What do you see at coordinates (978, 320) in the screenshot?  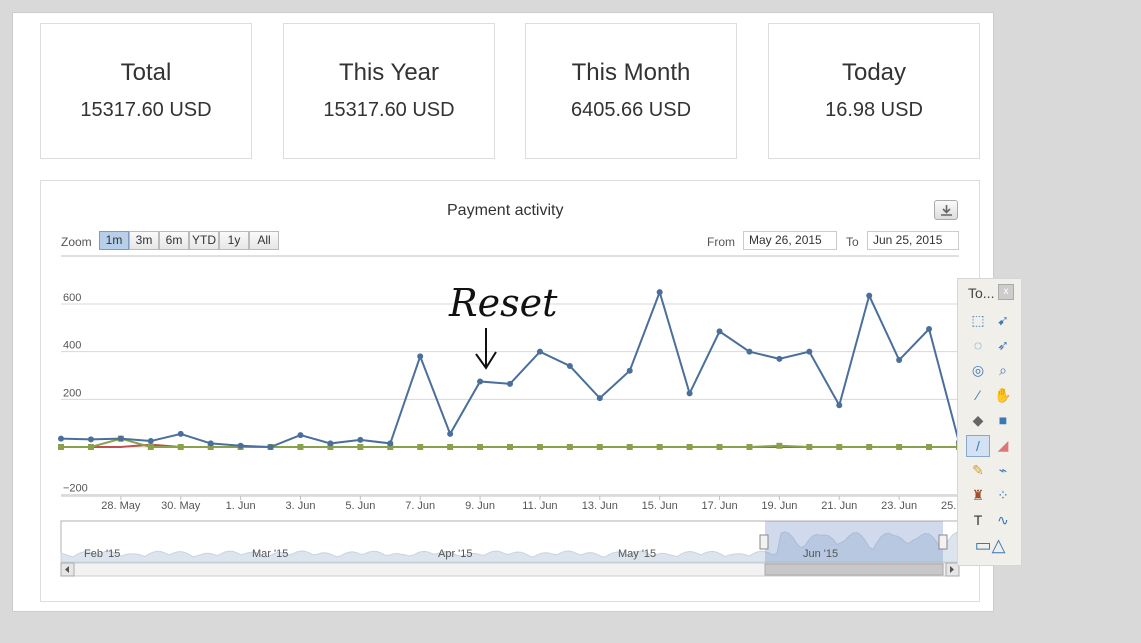 I see `select-rect-icon: ⬚` at bounding box center [978, 320].